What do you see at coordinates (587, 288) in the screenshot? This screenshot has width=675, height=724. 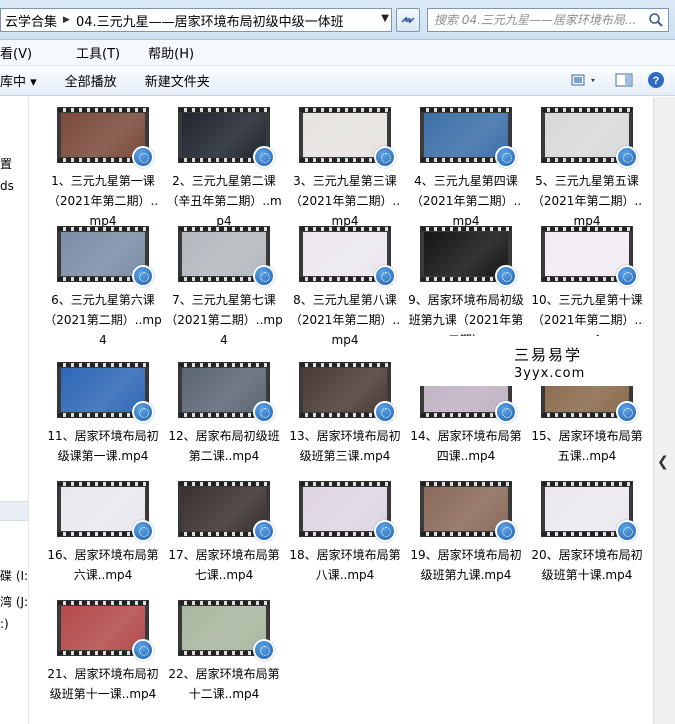 I see `file-item: 10、三元九星第十课（2021年第二期）..mp4` at bounding box center [587, 288].